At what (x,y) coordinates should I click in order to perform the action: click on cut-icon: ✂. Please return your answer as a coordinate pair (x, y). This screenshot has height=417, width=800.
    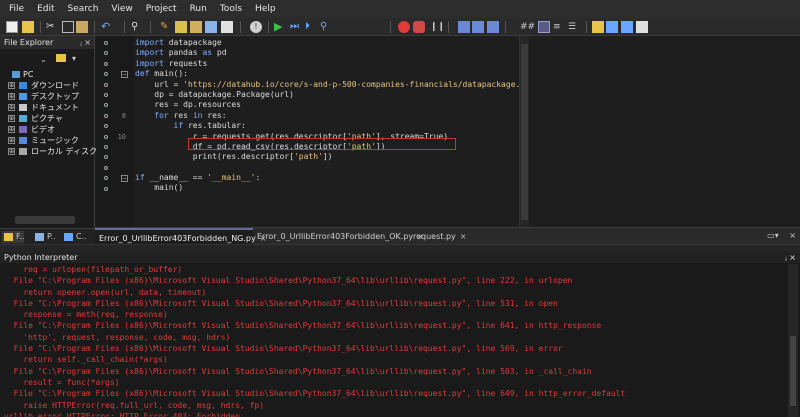
    Looking at the image, I should click on (52, 27).